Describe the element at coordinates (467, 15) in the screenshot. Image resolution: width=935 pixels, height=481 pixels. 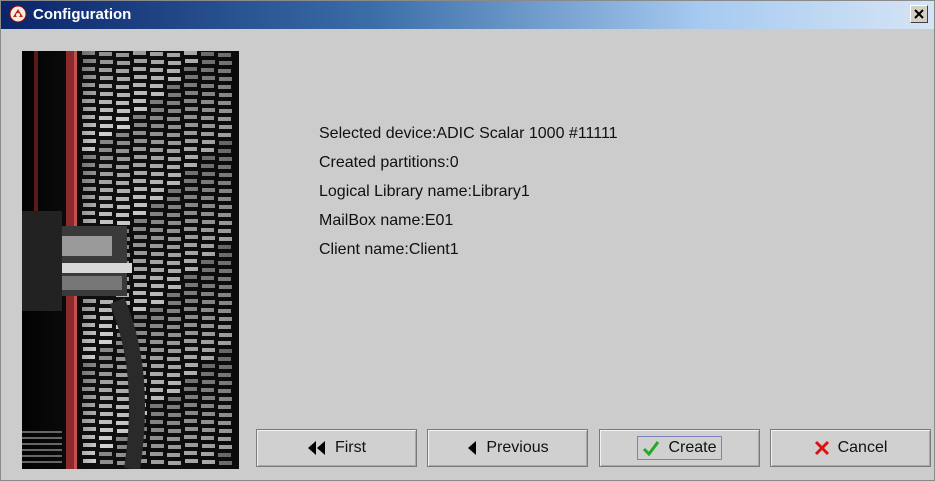
I see `title-bar: Configuration` at that location.